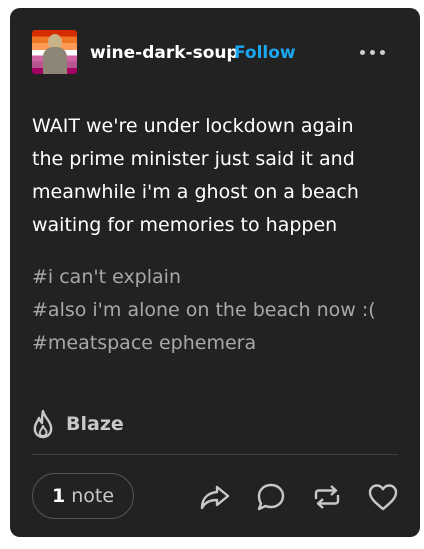  I want to click on notes-count: 1, so click(58, 496).